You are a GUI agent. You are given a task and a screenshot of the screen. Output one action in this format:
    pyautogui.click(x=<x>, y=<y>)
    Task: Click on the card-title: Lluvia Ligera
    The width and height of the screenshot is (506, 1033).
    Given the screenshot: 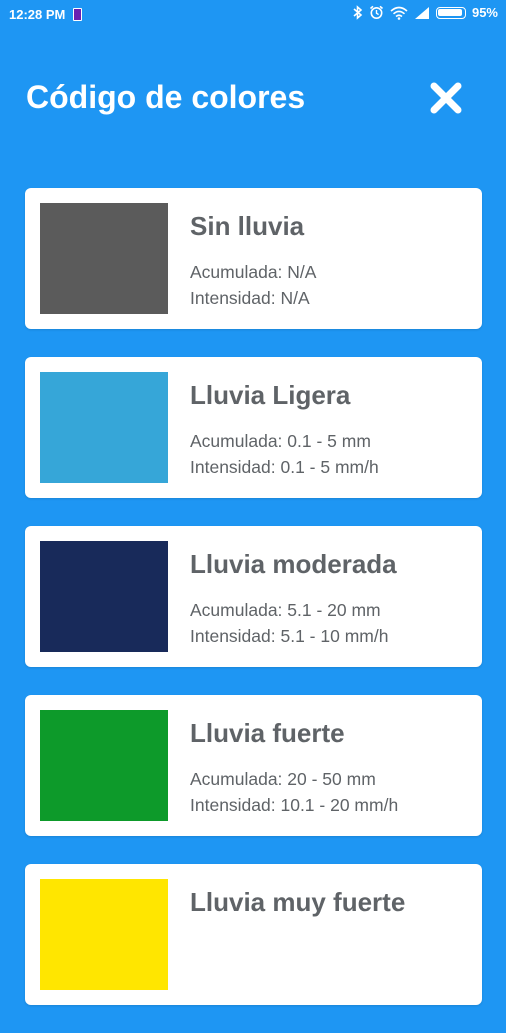 What is the action you would take?
    pyautogui.click(x=270, y=395)
    